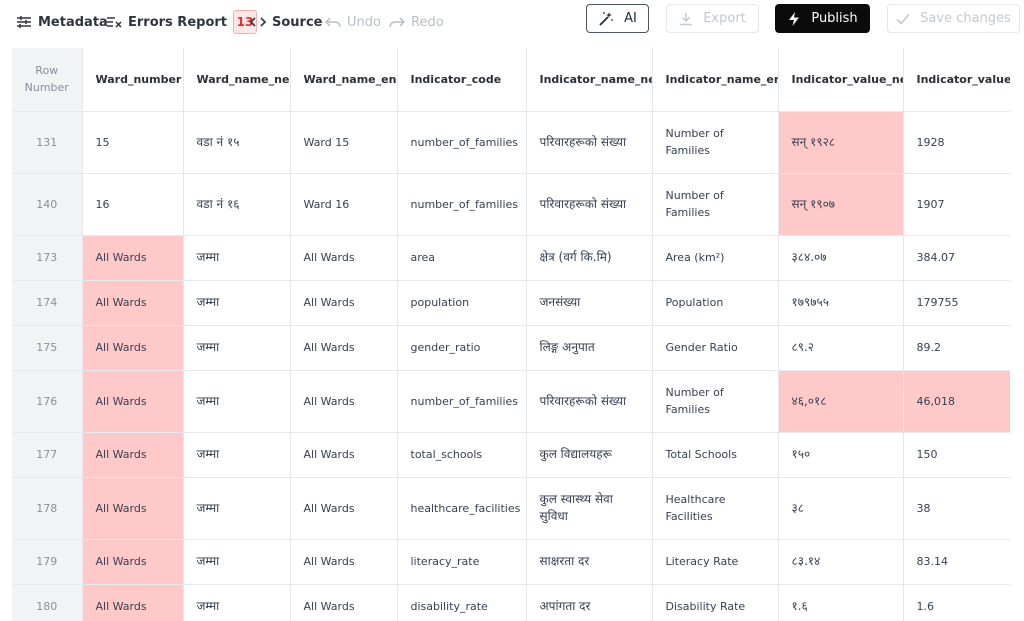 The image size is (1024, 621). What do you see at coordinates (715, 508) in the screenshot?
I see `indicator-name-en-cell: Healthcare Facilities` at bounding box center [715, 508].